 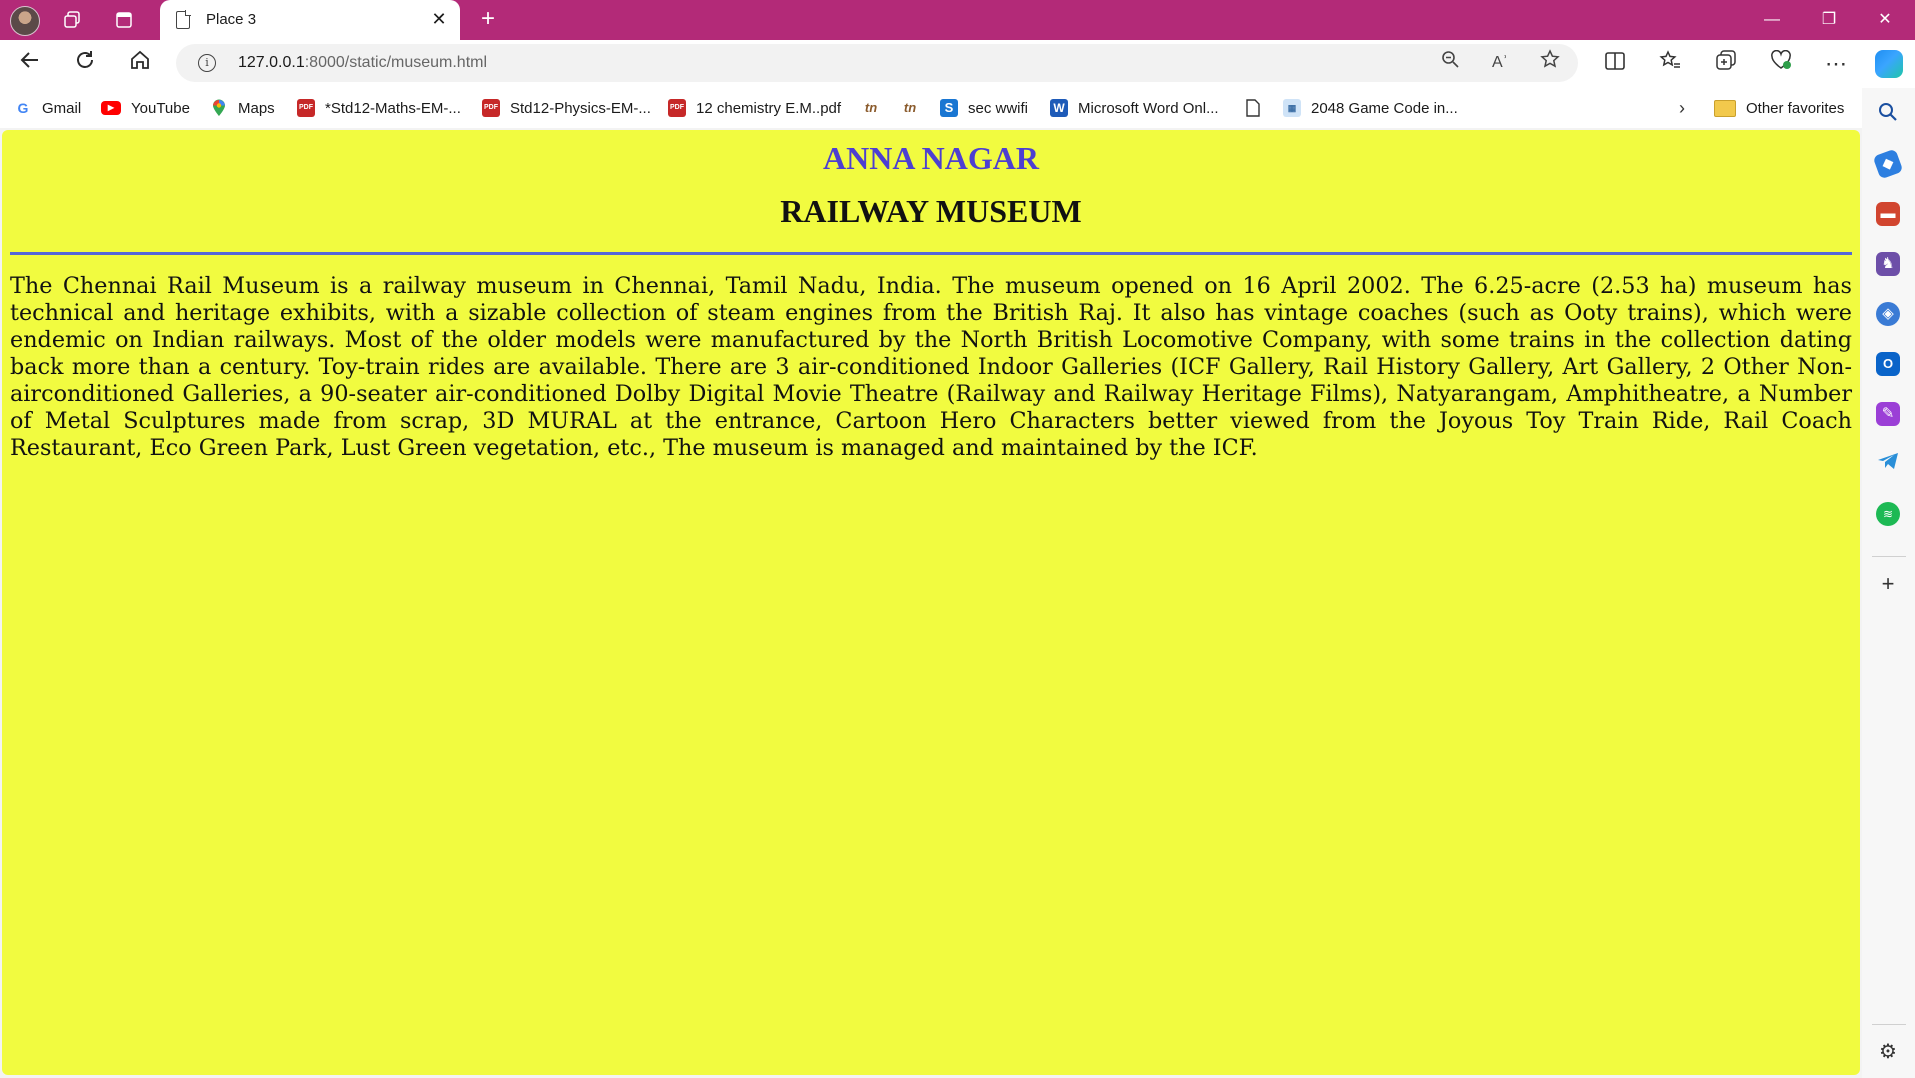 I want to click on games-icon: ♞, so click(x=1888, y=264).